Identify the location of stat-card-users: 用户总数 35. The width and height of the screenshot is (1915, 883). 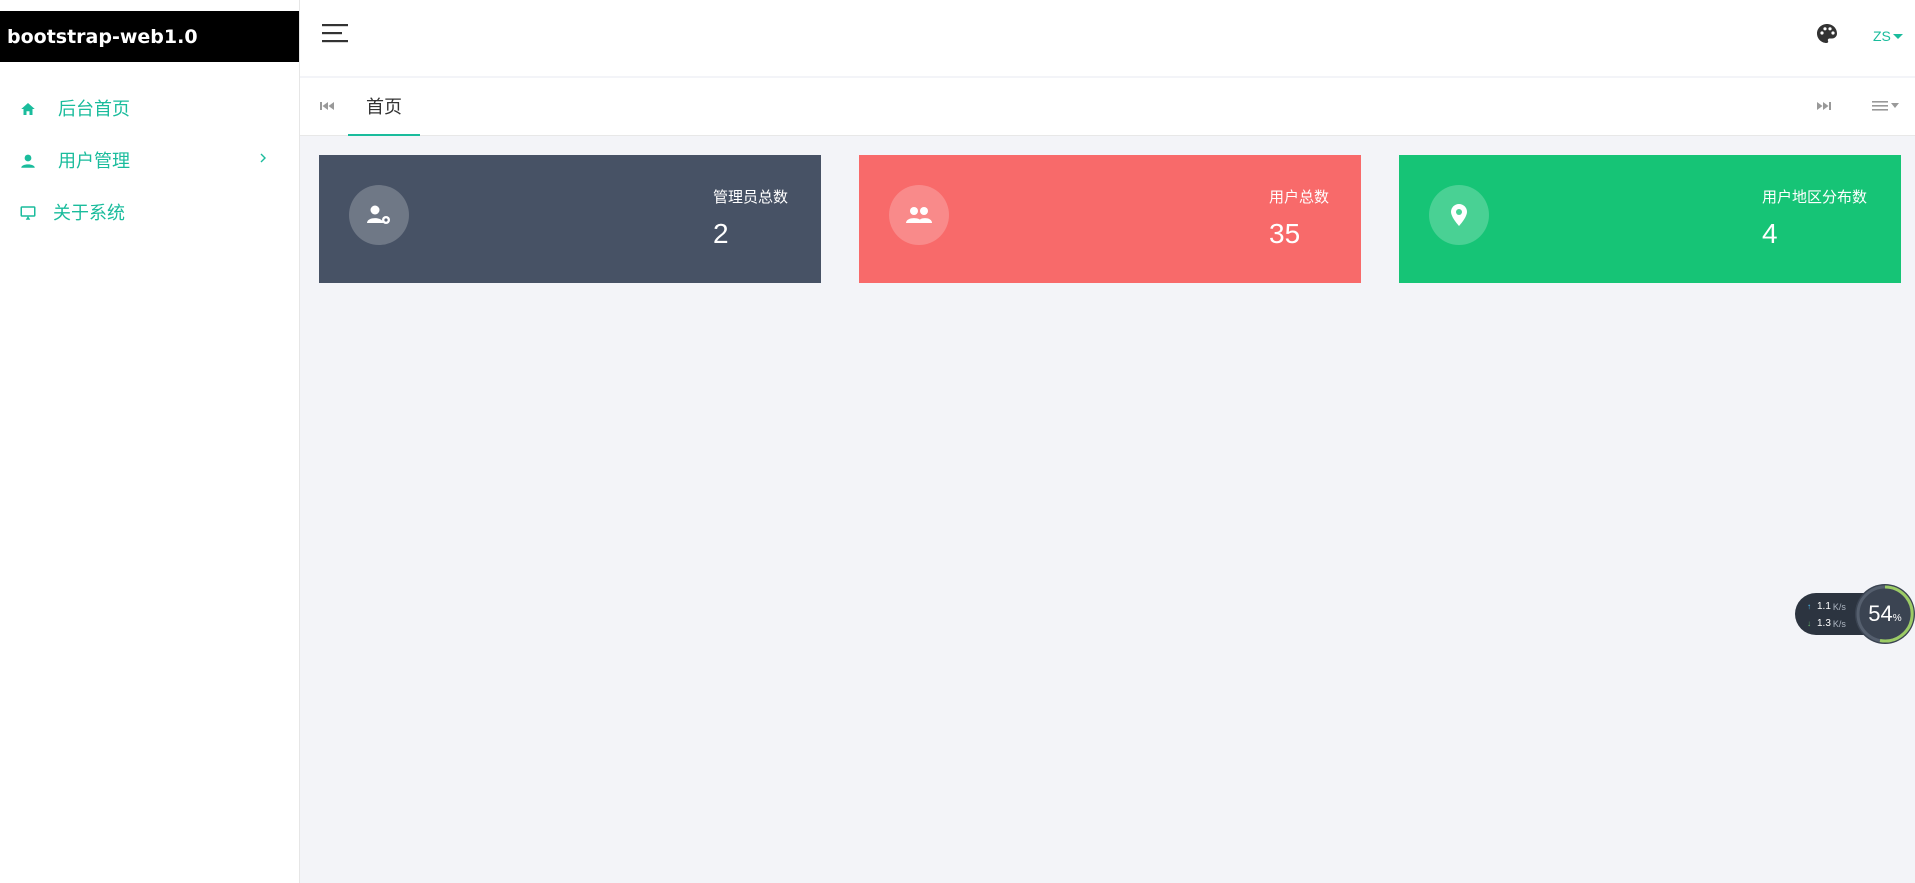
(1110, 219).